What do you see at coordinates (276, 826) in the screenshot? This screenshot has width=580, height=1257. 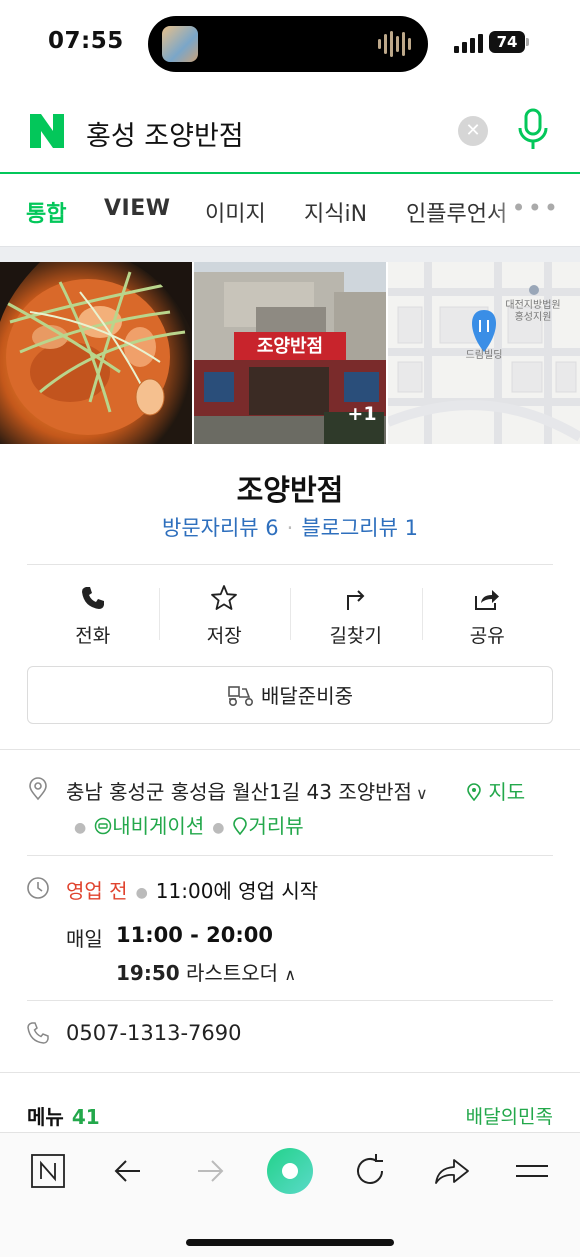 I see `street-view-label: 거리뷰` at bounding box center [276, 826].